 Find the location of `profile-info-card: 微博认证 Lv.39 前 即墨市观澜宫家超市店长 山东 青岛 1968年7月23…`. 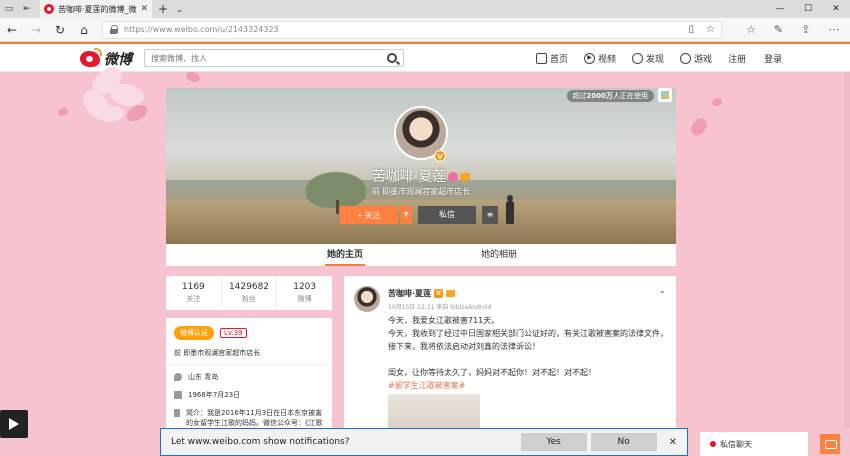

profile-info-card: 微博认证 Lv.39 前 即墨市观澜宫家超市店长 山东 青岛 1968年7月23… is located at coordinates (249, 377).